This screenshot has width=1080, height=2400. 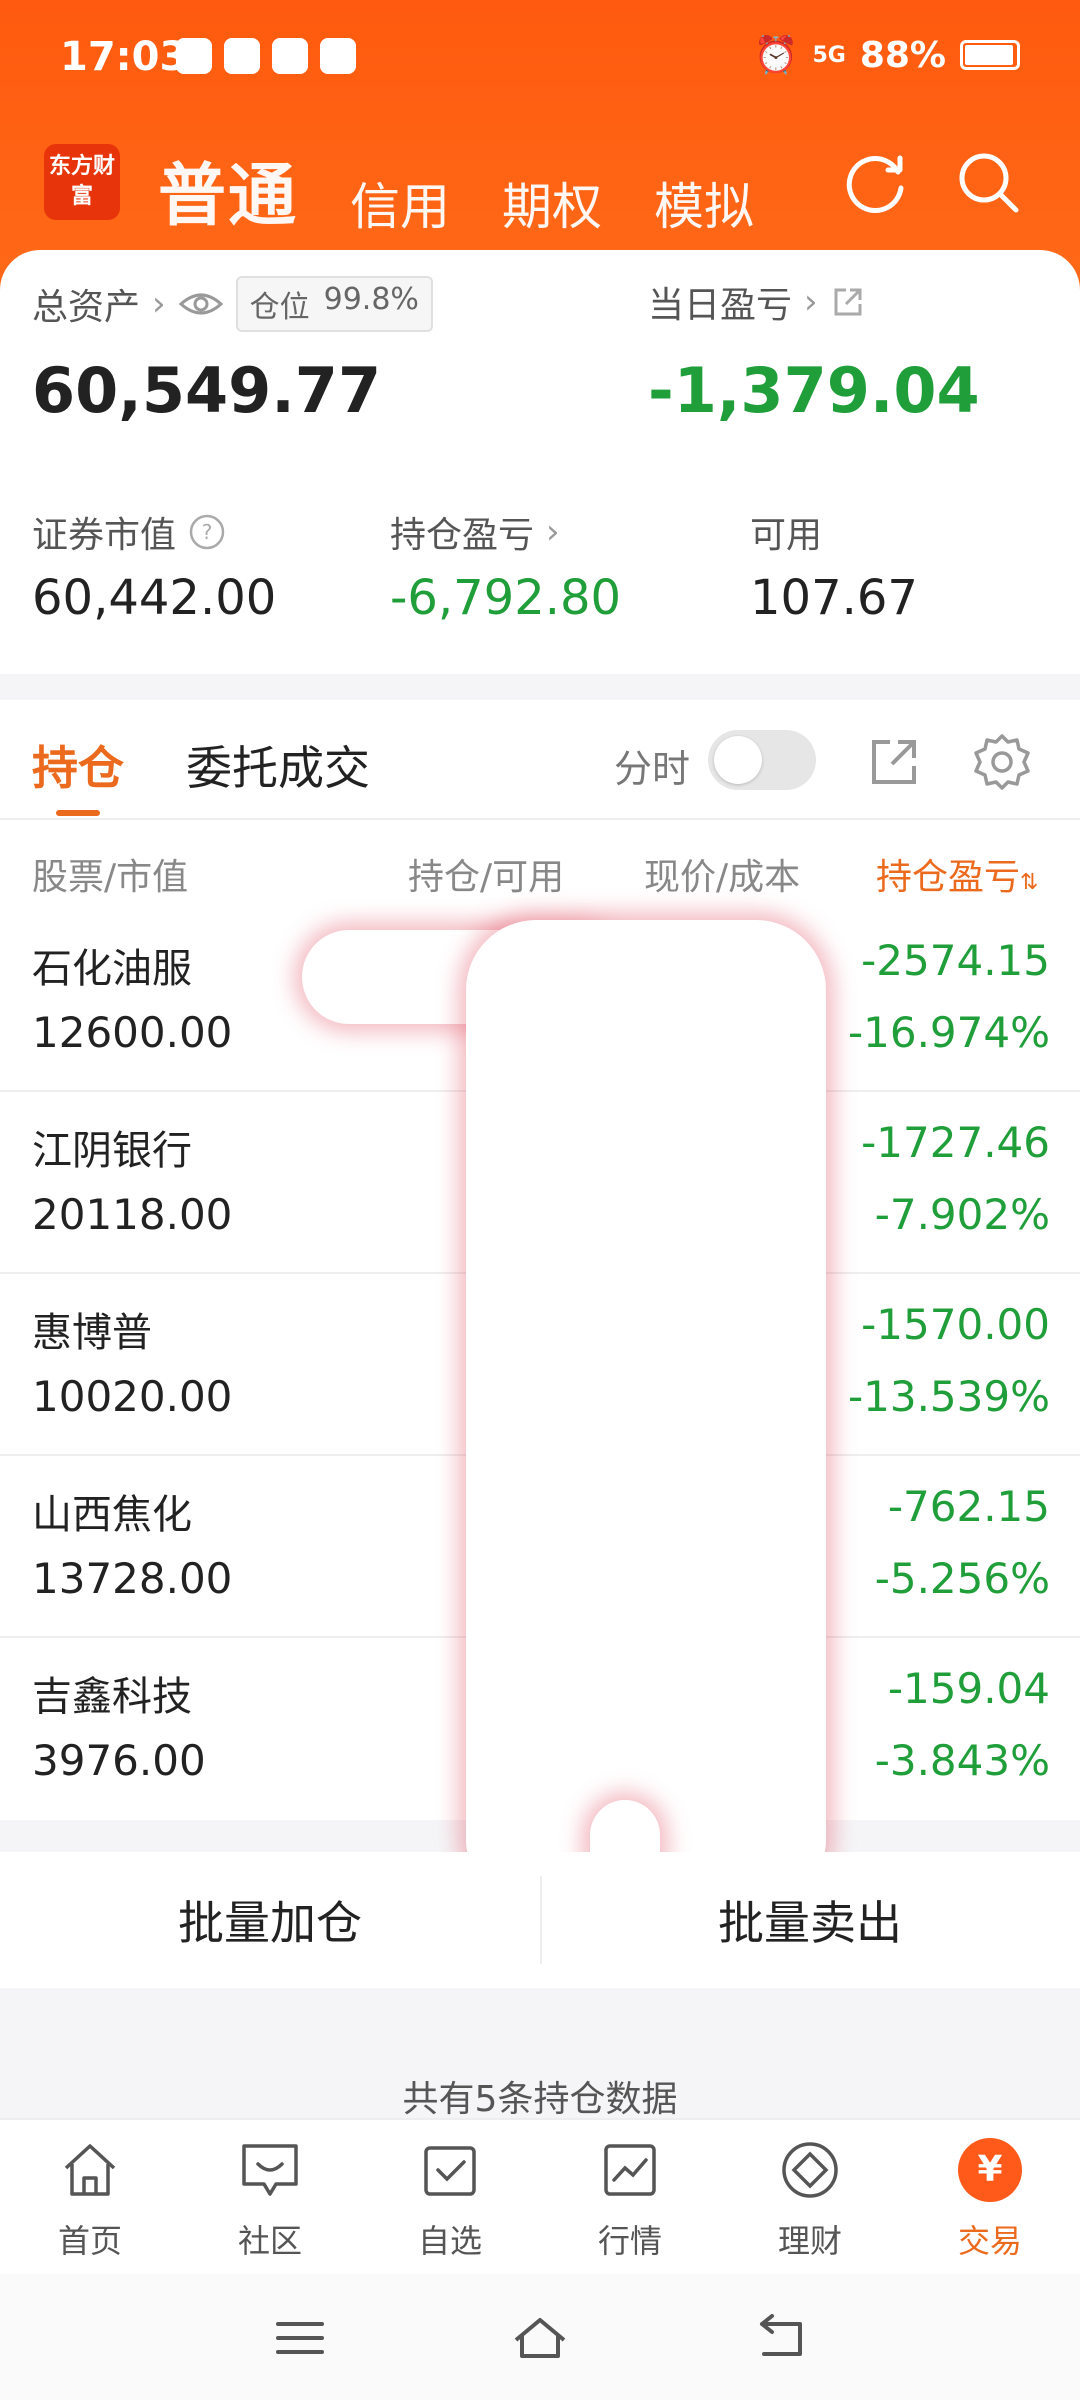 What do you see at coordinates (400, 203) in the screenshot?
I see `tab-credit: 信用` at bounding box center [400, 203].